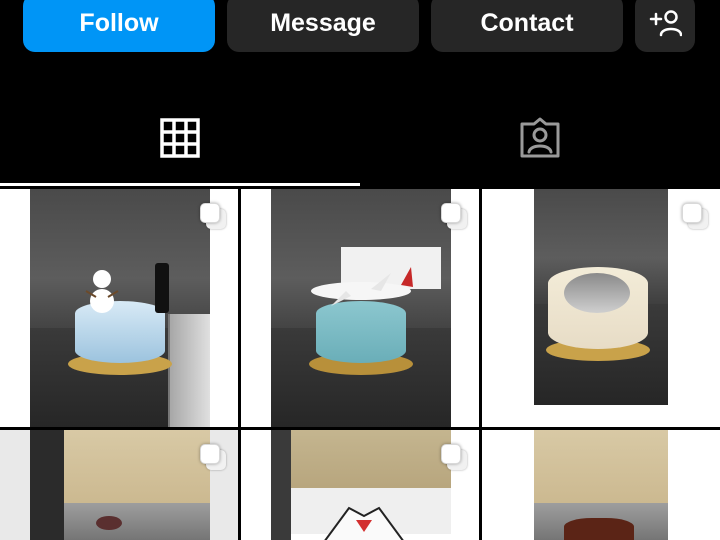 The height and width of the screenshot is (540, 720). Describe the element at coordinates (323, 22) in the screenshot. I see `message-button-label: Message` at that location.